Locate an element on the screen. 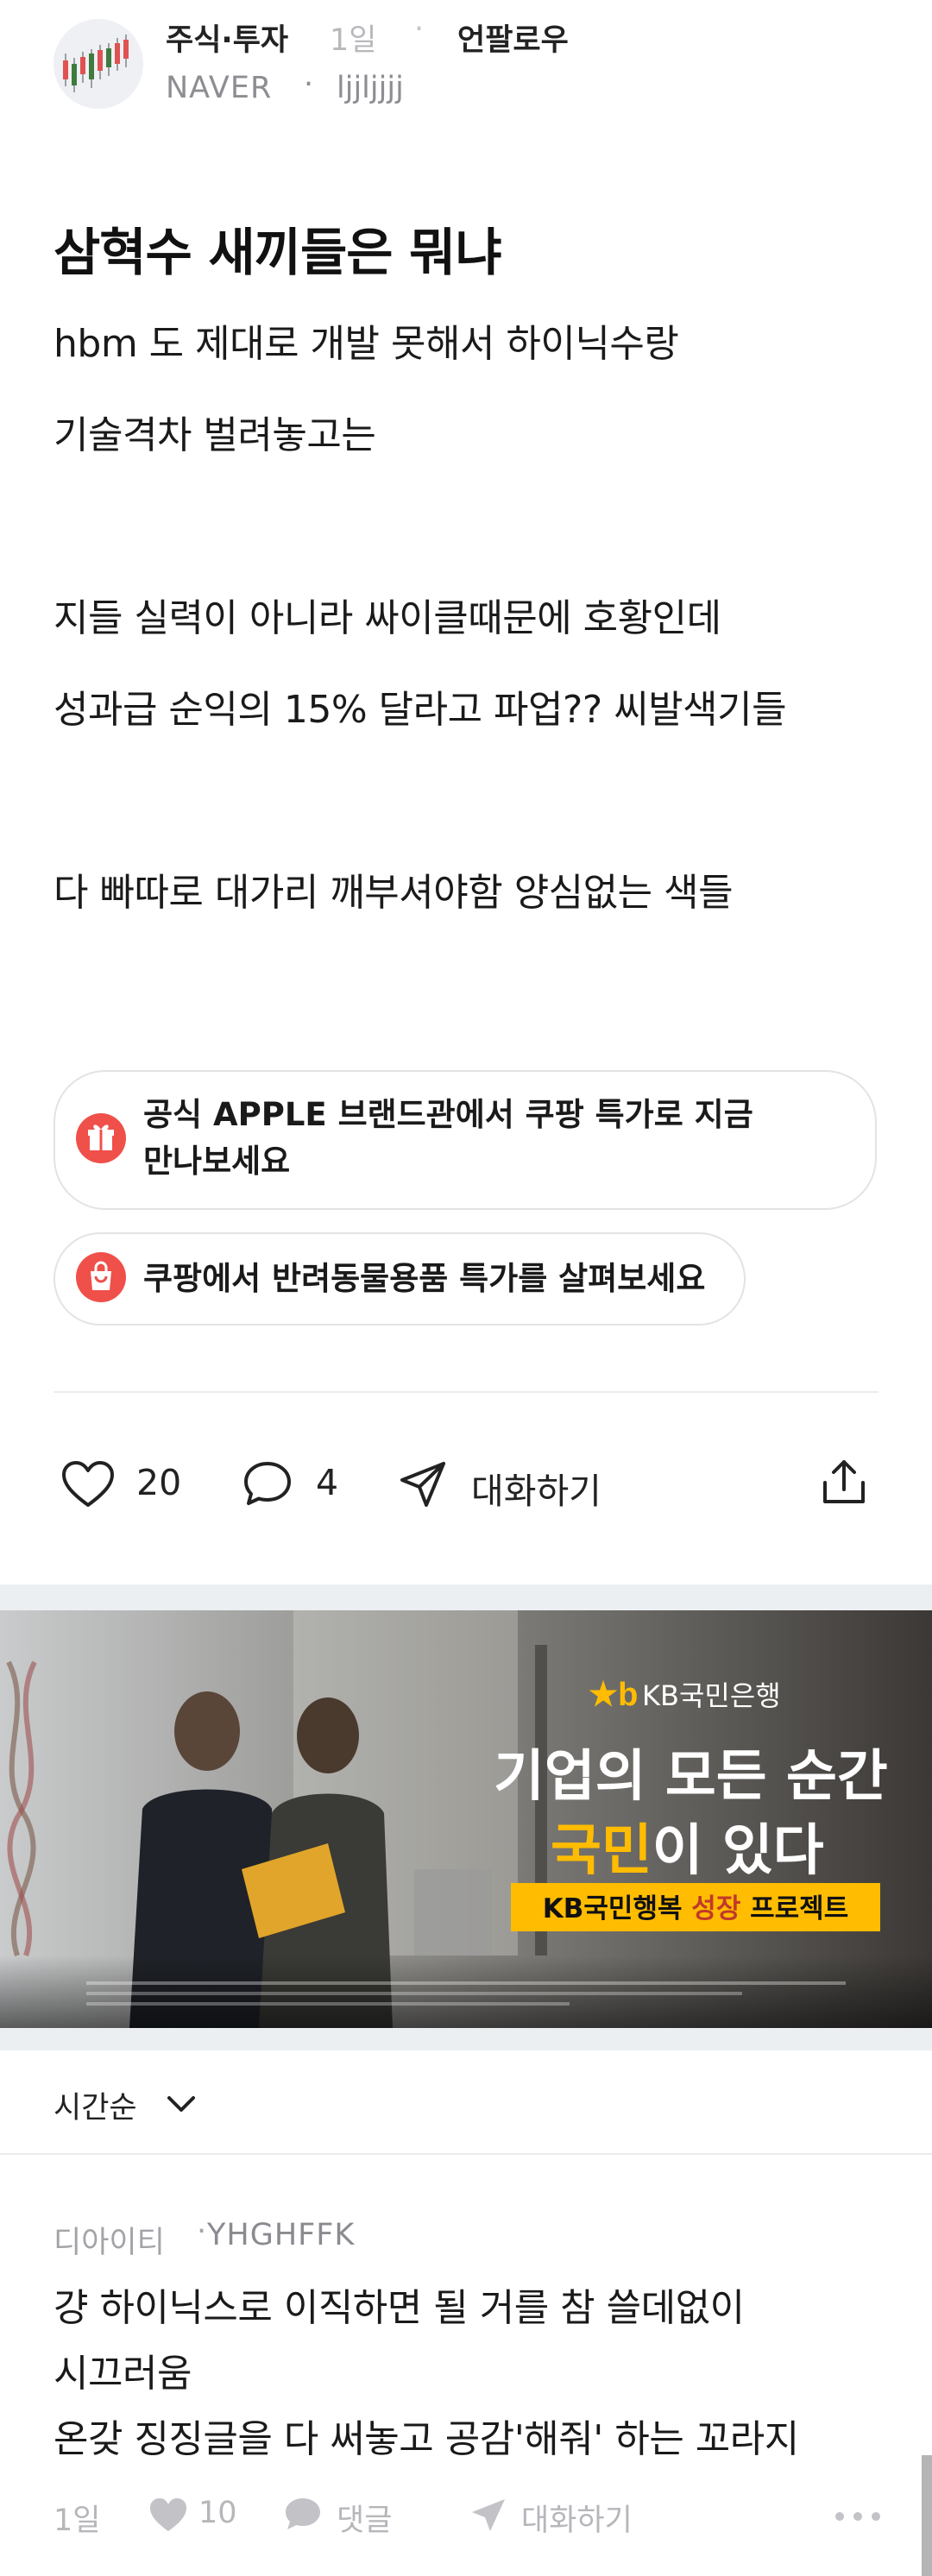 Image resolution: width=932 pixels, height=2576 pixels. ad-headline-2: 국민이 있다 is located at coordinates (687, 1851).